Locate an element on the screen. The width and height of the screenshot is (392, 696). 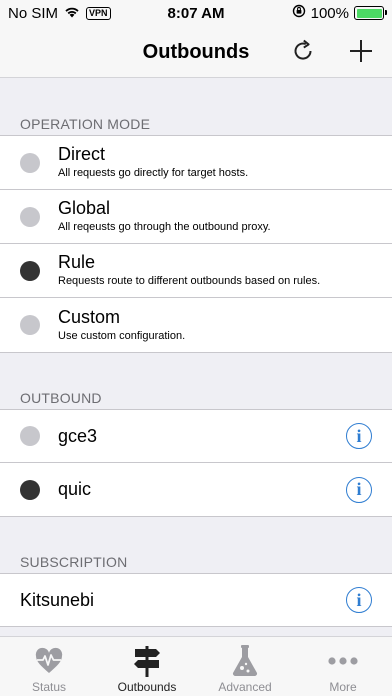
outbound-name: gce3 is located at coordinates (78, 435).